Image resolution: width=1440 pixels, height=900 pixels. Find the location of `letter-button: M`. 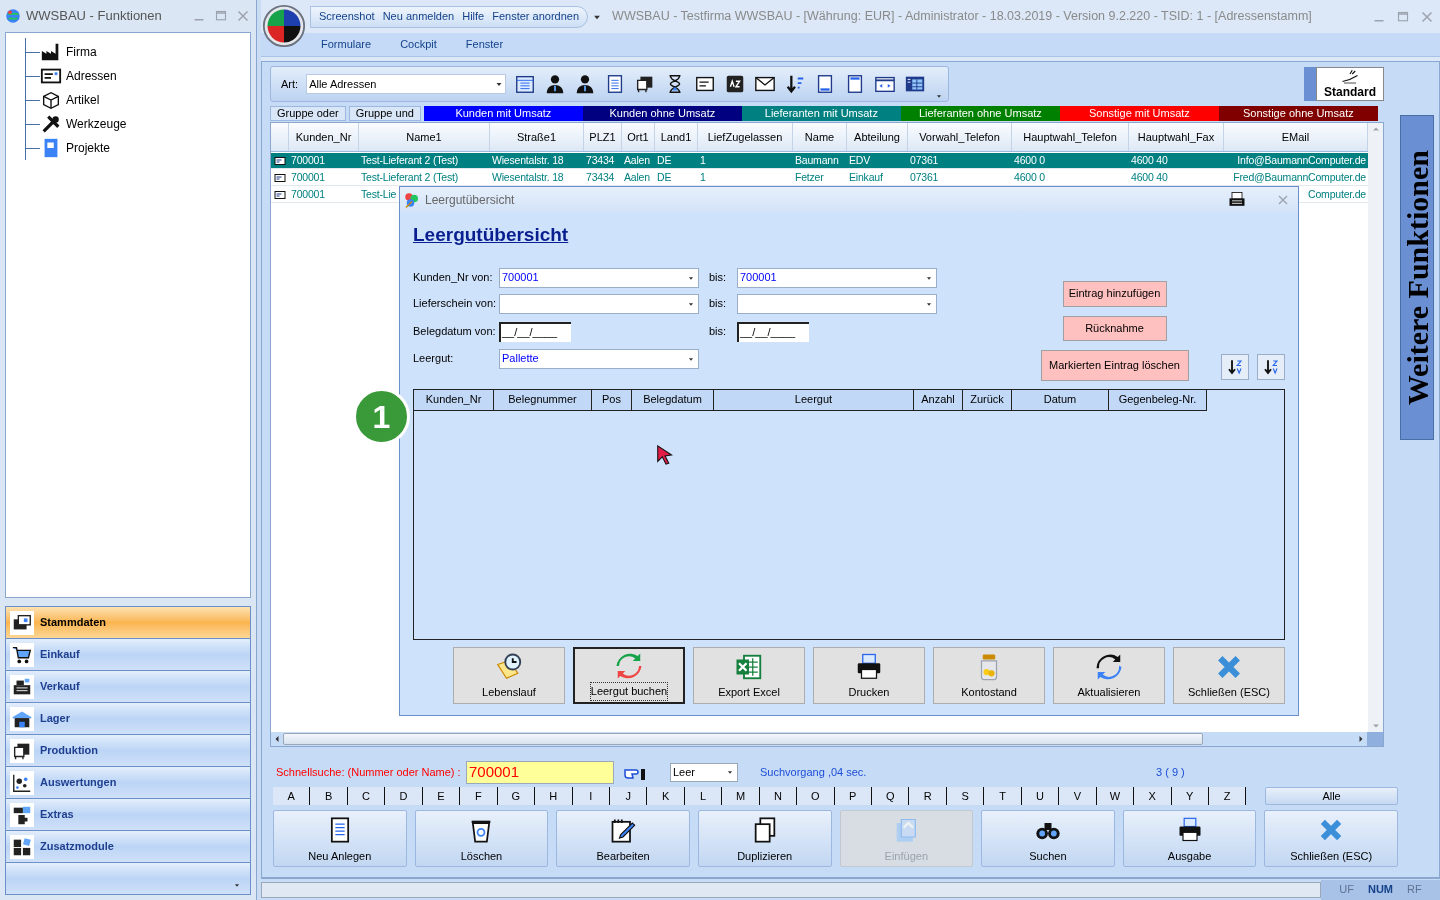

letter-button: M is located at coordinates (741, 796).